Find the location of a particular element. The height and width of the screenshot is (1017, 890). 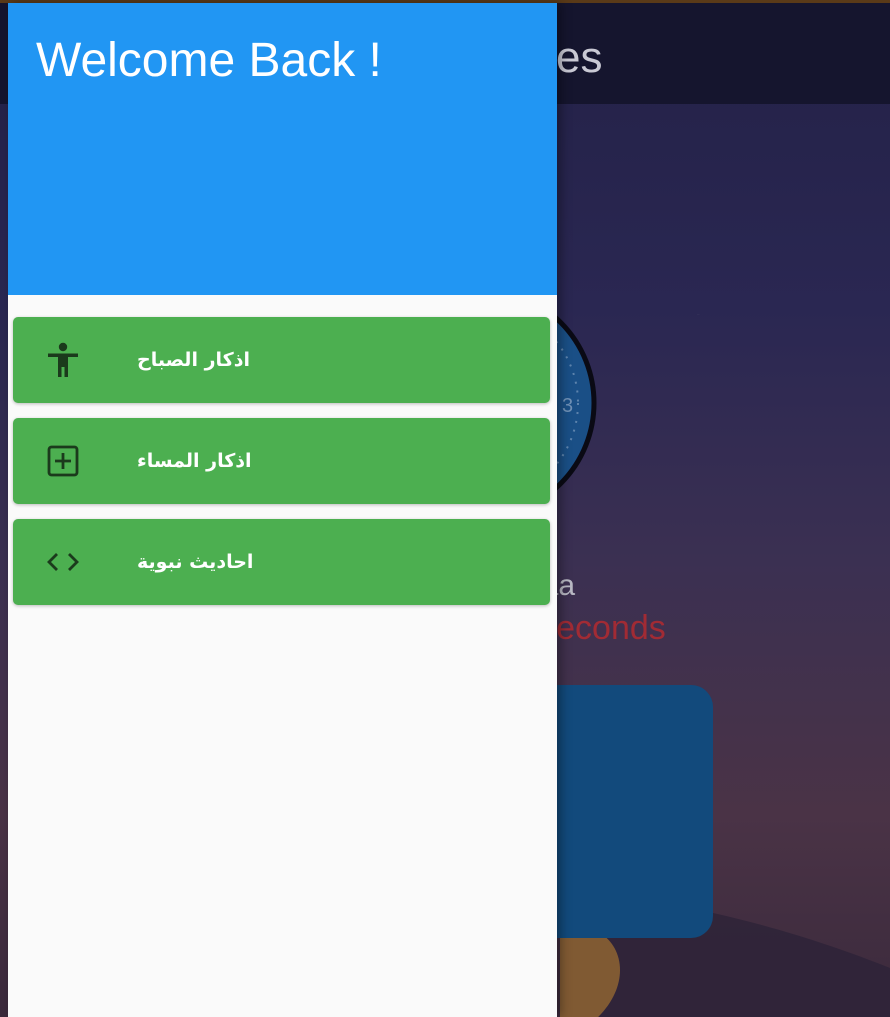

drawer-header-title: Welcome Back ! is located at coordinates (209, 60).